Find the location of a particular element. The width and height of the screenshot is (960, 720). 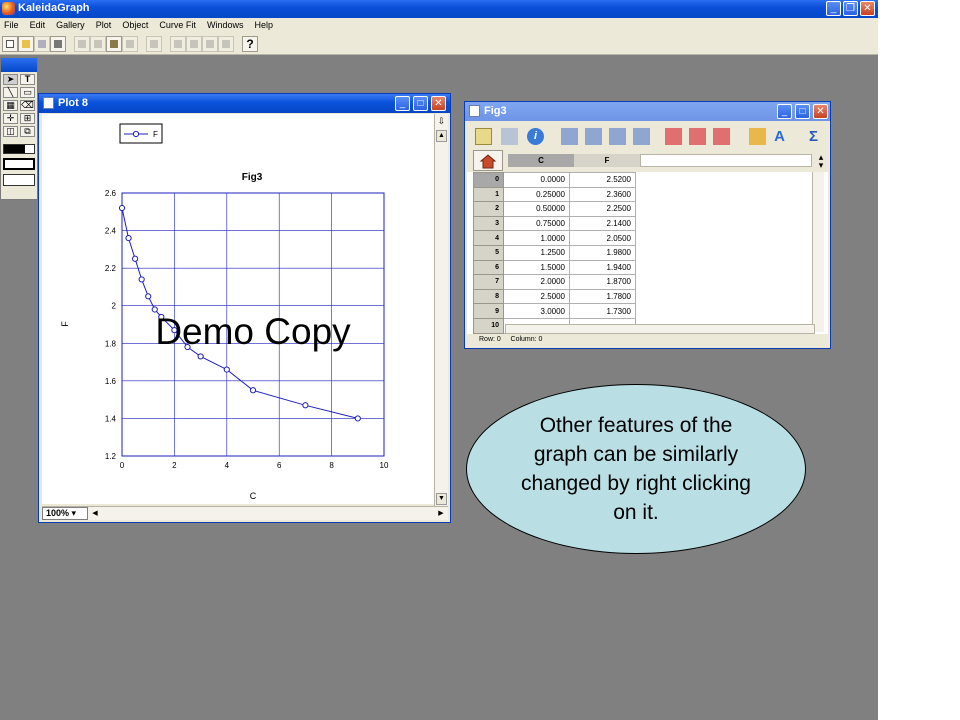

cell-c: 2.0000 is located at coordinates (536, 282).